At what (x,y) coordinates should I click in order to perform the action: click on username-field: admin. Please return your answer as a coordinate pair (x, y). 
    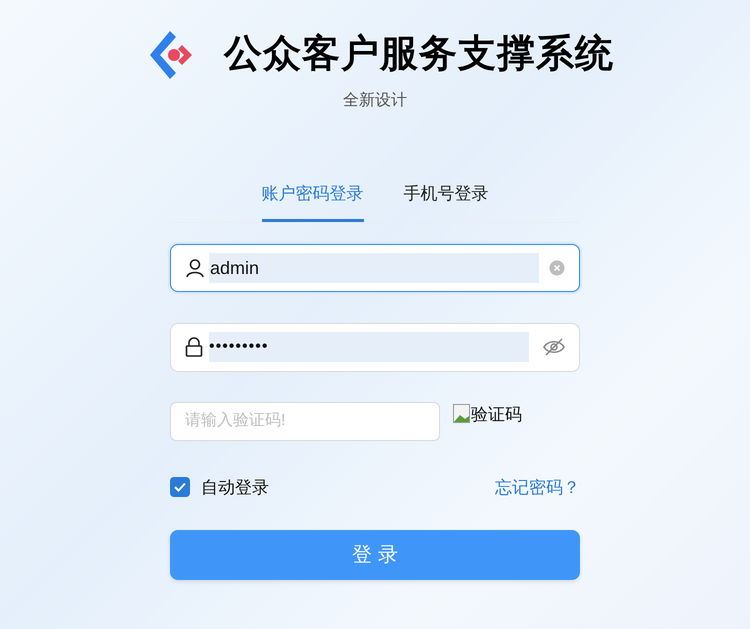
    Looking at the image, I should click on (375, 268).